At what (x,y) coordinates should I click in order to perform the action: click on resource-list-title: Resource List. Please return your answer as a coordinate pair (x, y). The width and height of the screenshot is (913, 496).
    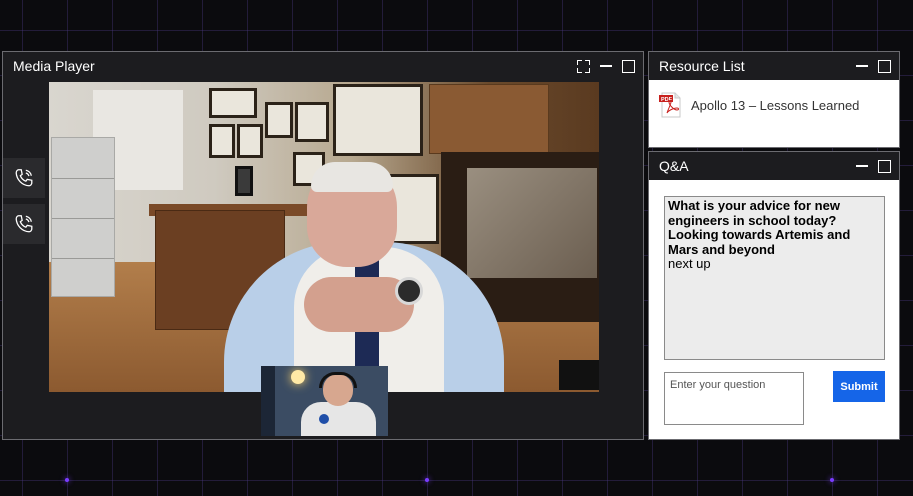
    Looking at the image, I should click on (702, 66).